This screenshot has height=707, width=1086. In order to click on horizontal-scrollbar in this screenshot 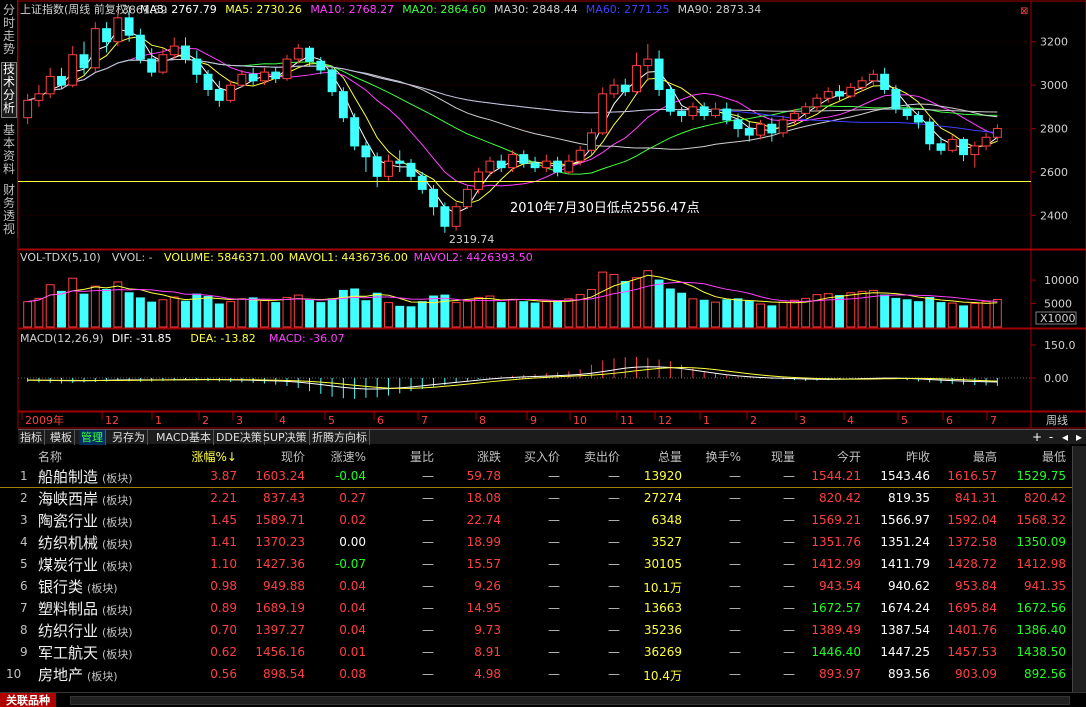, I will do `click(570, 700)`.